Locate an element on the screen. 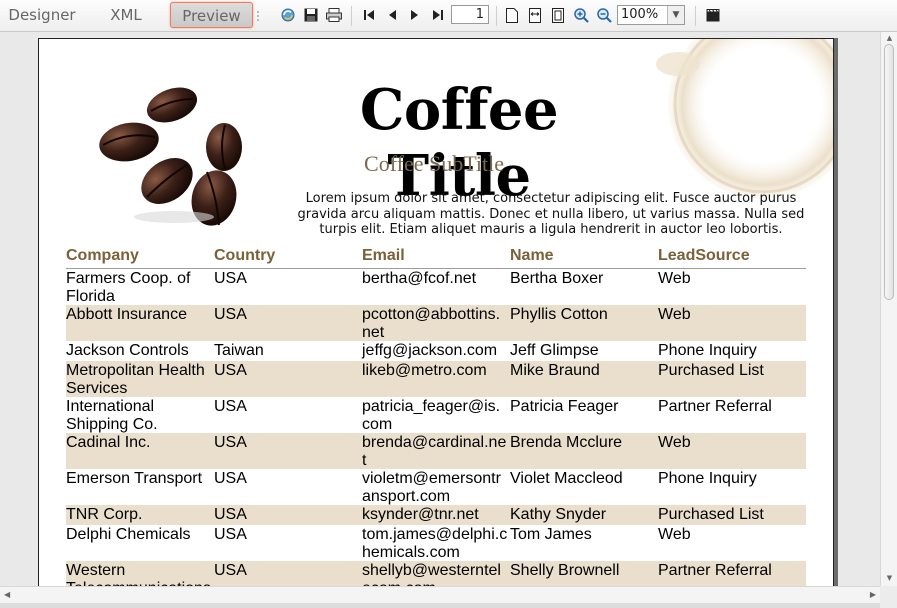 Image resolution: width=897 pixels, height=608 pixels. cell-name: Shelly Brownell is located at coordinates (565, 570).